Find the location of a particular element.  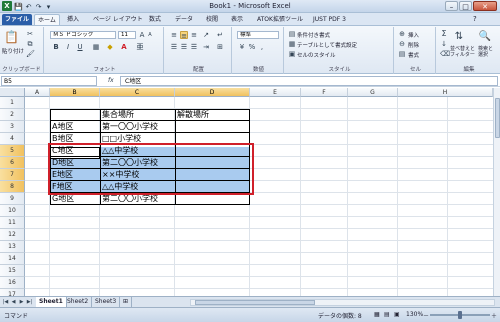

font-color-icon: A is located at coordinates (124, 47).